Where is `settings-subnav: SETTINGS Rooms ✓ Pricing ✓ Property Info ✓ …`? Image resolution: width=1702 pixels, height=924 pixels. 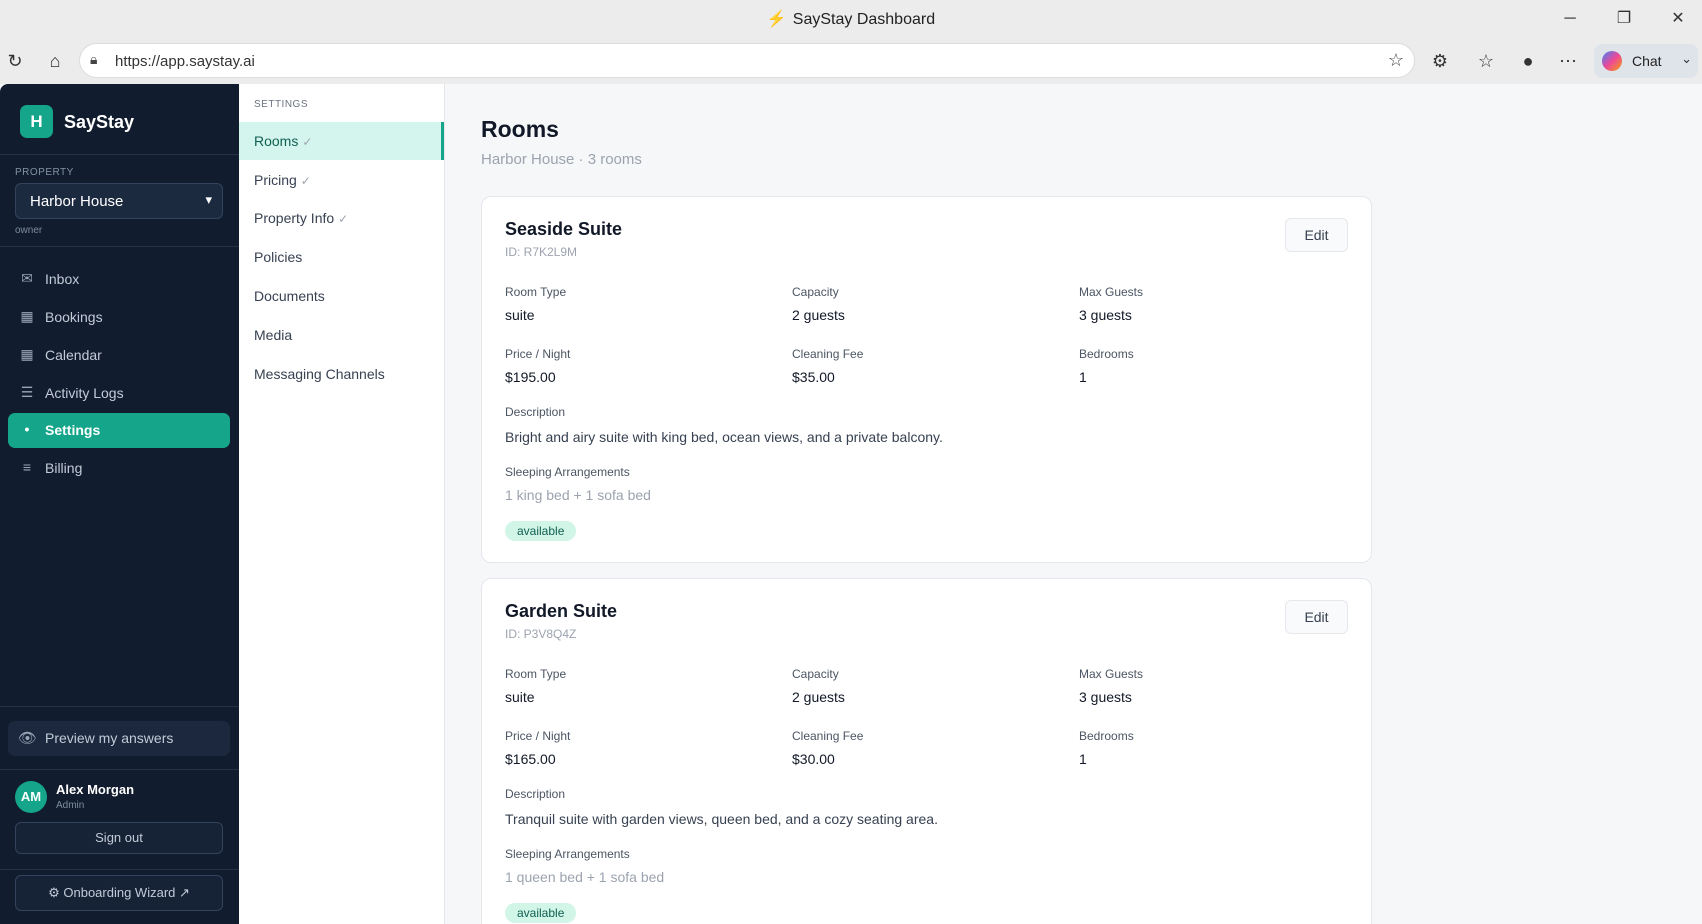
settings-subnav: SETTINGS Rooms ✓ Pricing ✓ Property Info ✓ … is located at coordinates (342, 504).